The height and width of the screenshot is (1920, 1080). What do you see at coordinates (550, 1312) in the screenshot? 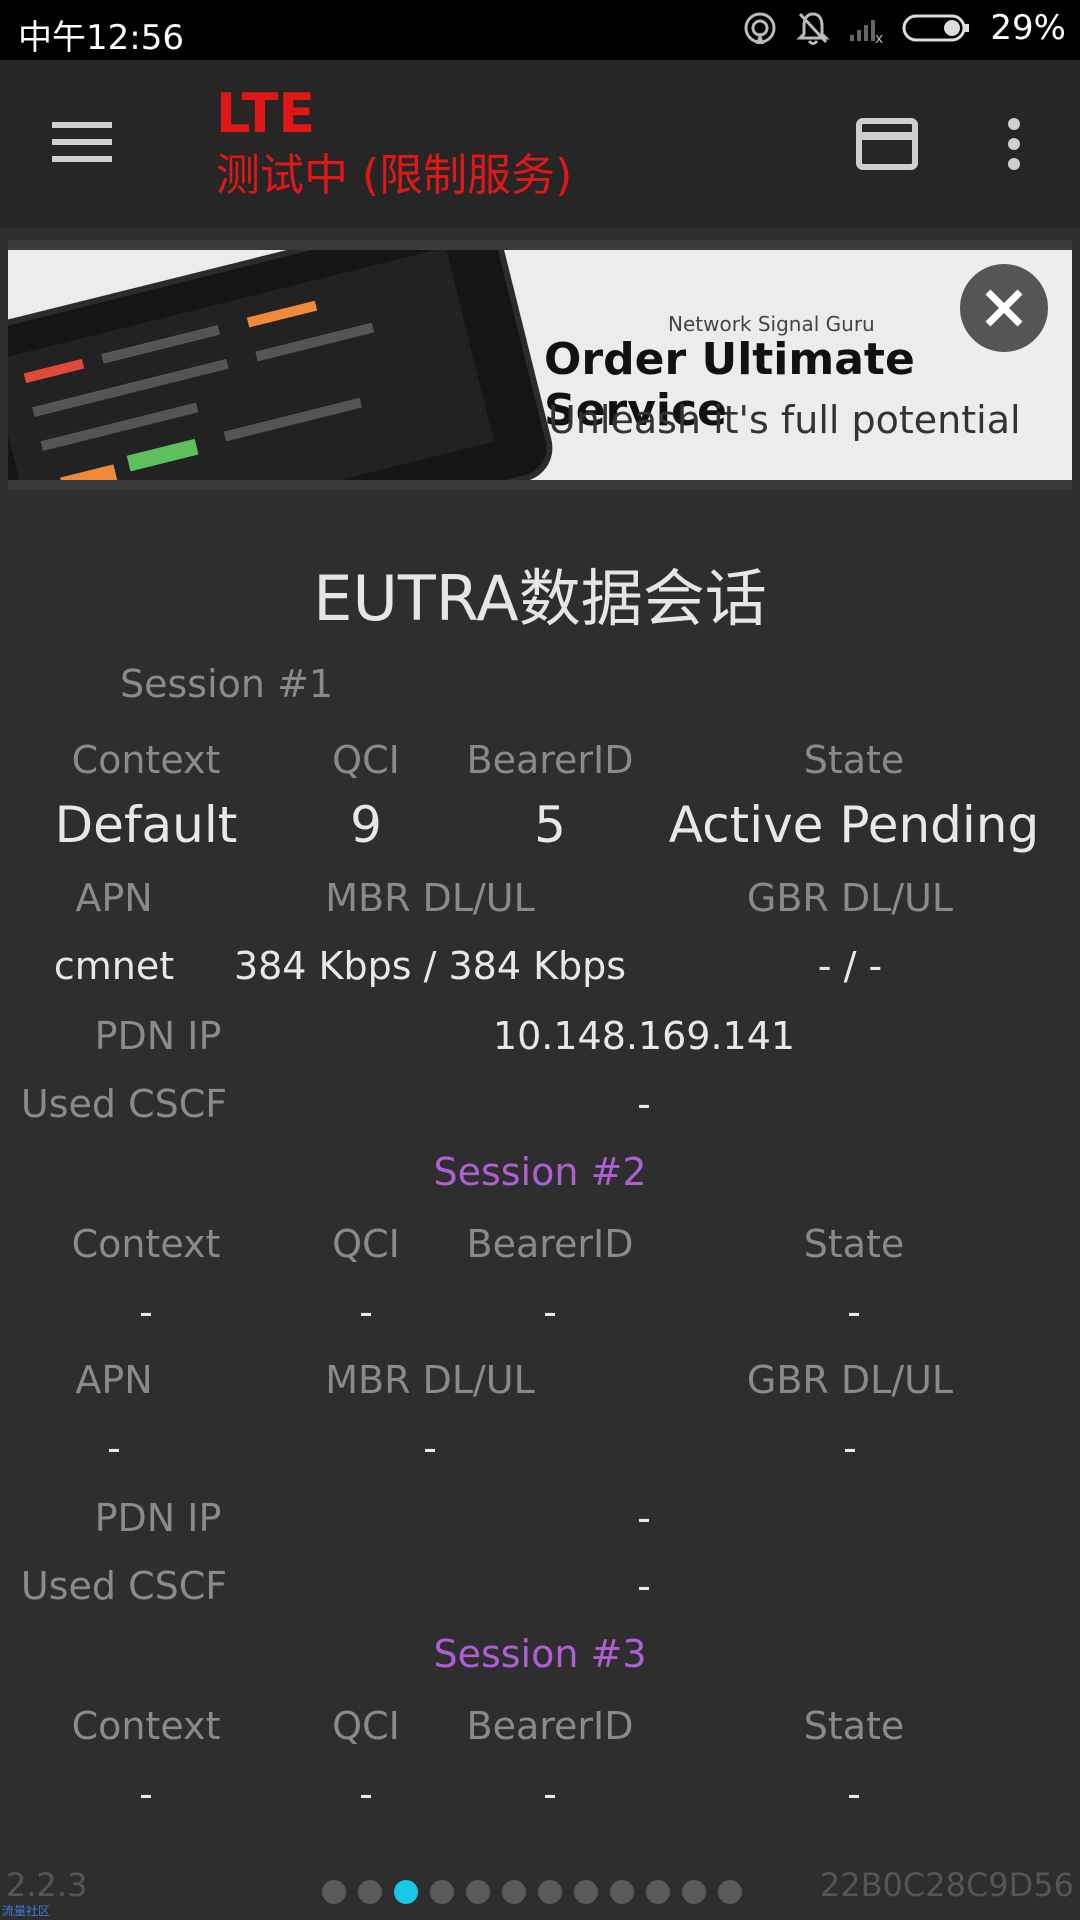
I see `session-2-bearer-value: -` at bounding box center [550, 1312].